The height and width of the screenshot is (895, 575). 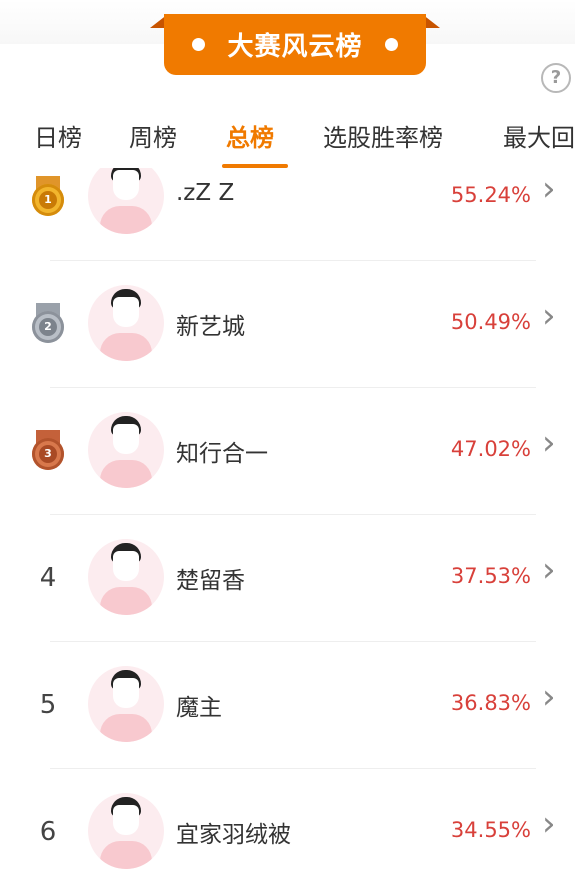 I want to click on return-percent: 36.83%, so click(x=490, y=703).